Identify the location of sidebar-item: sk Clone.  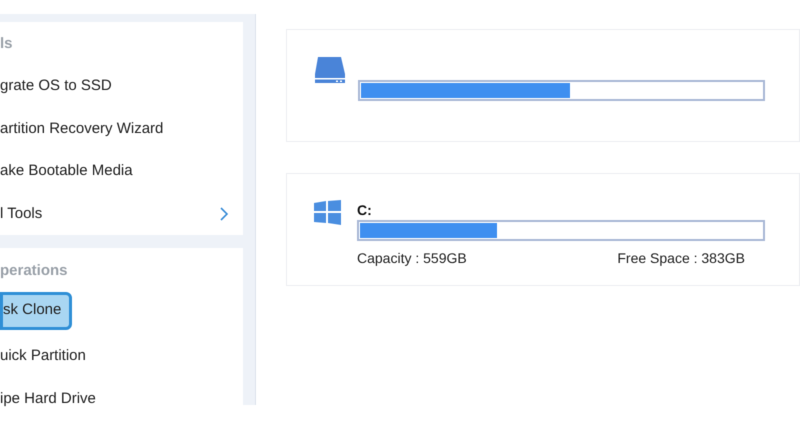
(36, 311).